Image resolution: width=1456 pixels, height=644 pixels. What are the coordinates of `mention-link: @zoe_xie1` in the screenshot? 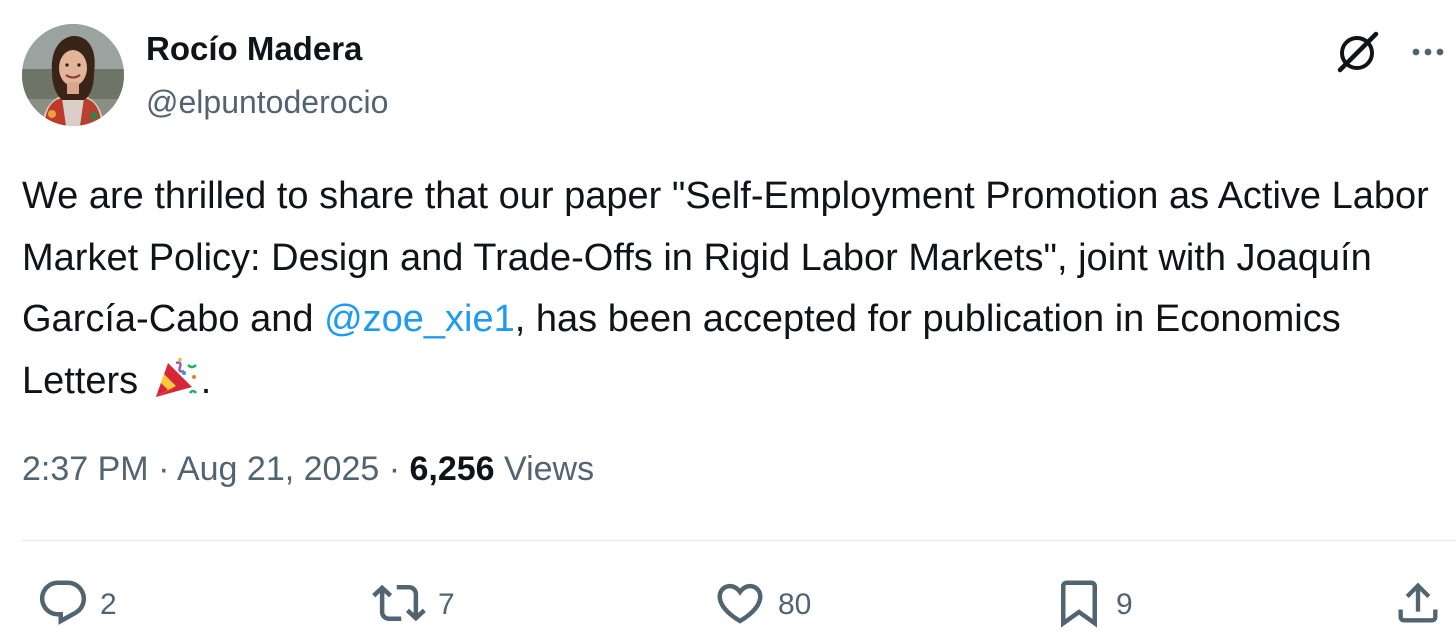 It's located at (419, 319).